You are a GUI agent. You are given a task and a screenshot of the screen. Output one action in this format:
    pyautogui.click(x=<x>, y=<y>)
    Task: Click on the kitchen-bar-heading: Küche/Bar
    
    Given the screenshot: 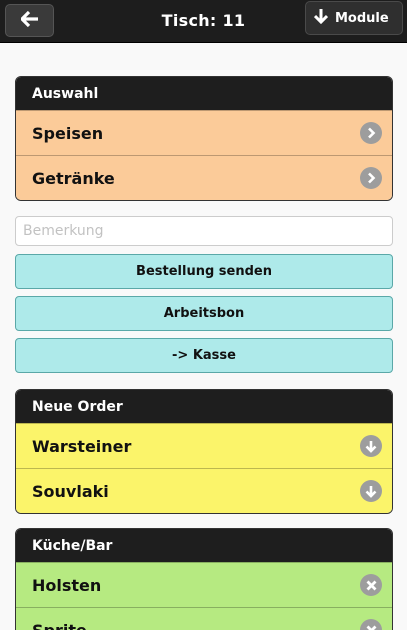 What is the action you would take?
    pyautogui.click(x=204, y=545)
    